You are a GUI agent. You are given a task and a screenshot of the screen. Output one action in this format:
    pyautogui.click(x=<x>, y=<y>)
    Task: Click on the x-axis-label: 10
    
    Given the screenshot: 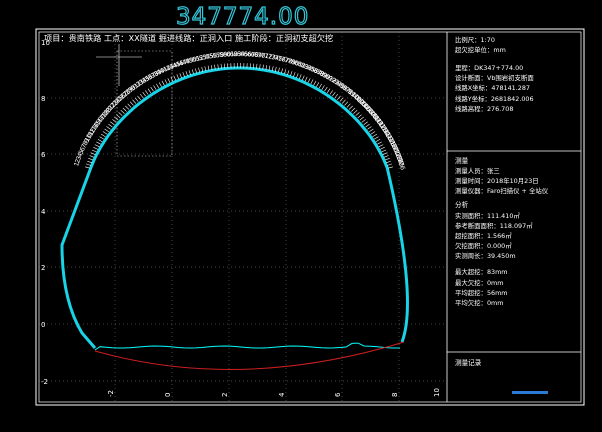 What is the action you would take?
    pyautogui.click(x=437, y=392)
    